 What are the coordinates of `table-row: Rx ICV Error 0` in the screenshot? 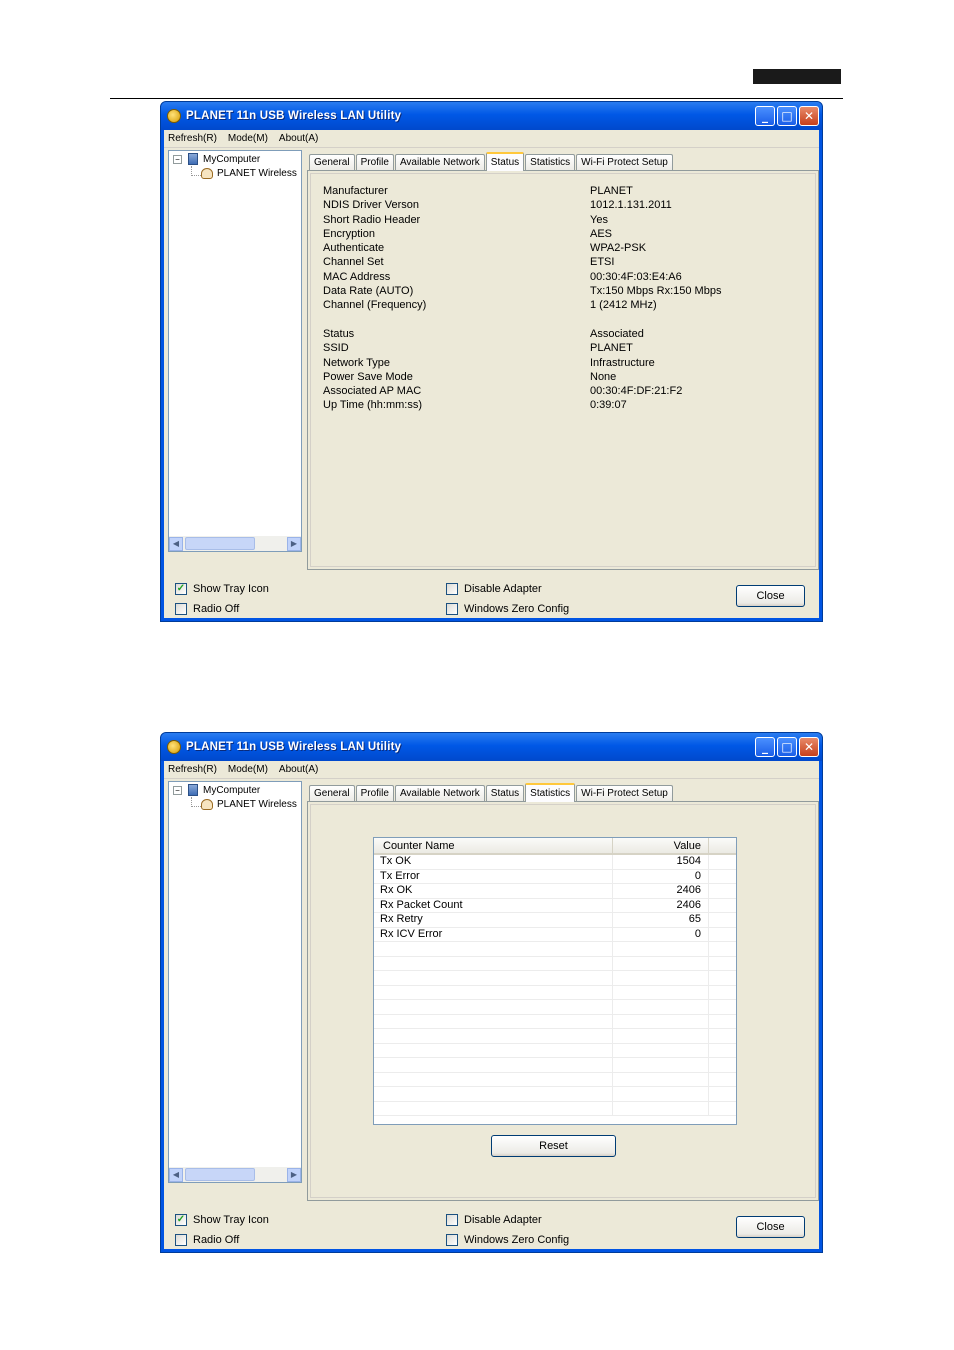 It's located at (555, 934).